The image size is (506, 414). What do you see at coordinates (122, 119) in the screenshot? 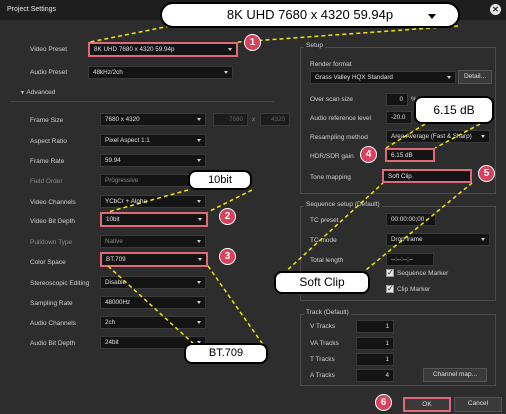
I see `frame-size-value: 7680 x 4320` at bounding box center [122, 119].